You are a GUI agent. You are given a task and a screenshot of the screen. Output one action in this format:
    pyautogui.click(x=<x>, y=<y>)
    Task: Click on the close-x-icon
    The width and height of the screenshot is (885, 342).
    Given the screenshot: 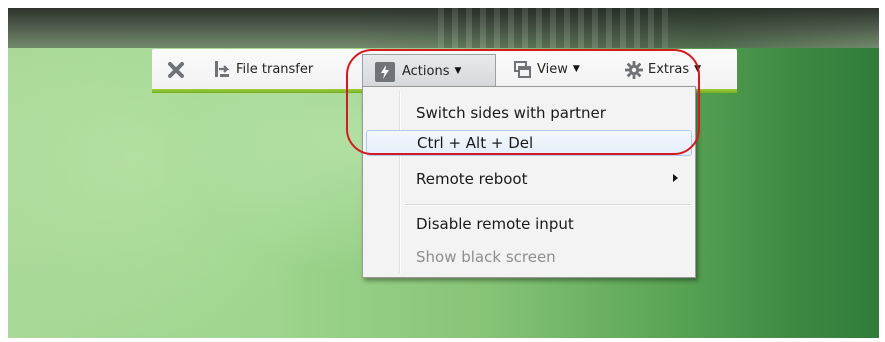 What is the action you would take?
    pyautogui.click(x=175, y=69)
    